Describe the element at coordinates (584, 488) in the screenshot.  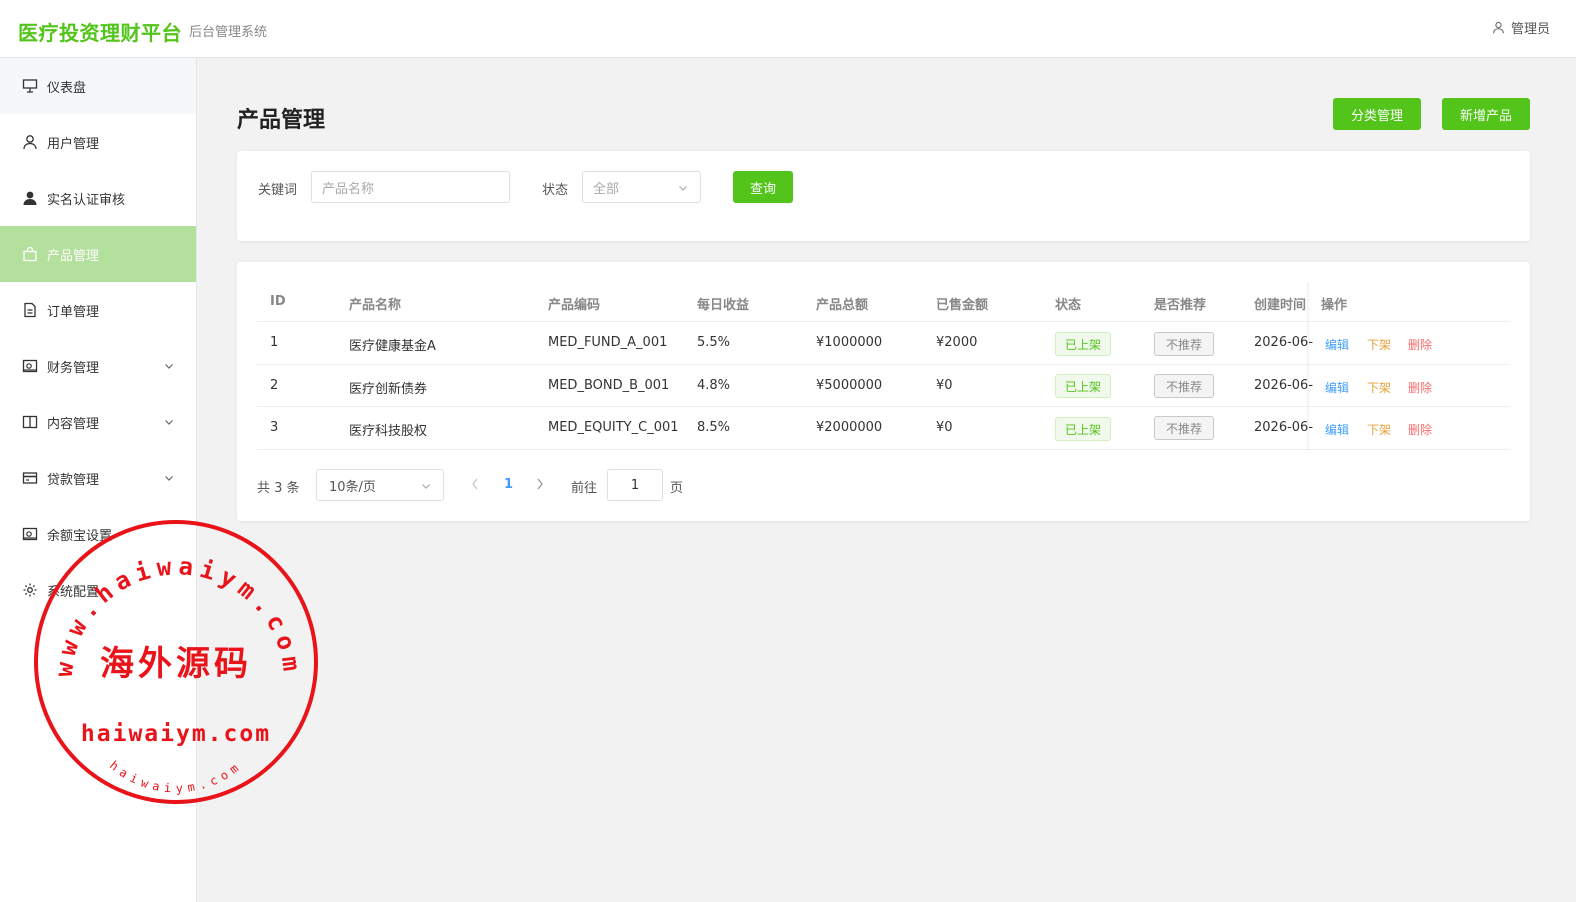
I see `goto-label: 前往` at that location.